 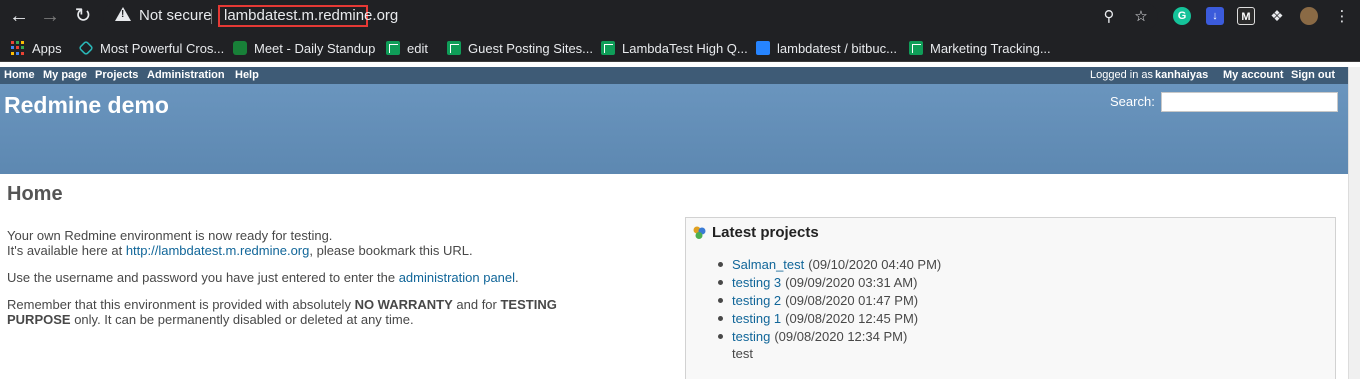 I want to click on bitbucket-icon, so click(x=763, y=48).